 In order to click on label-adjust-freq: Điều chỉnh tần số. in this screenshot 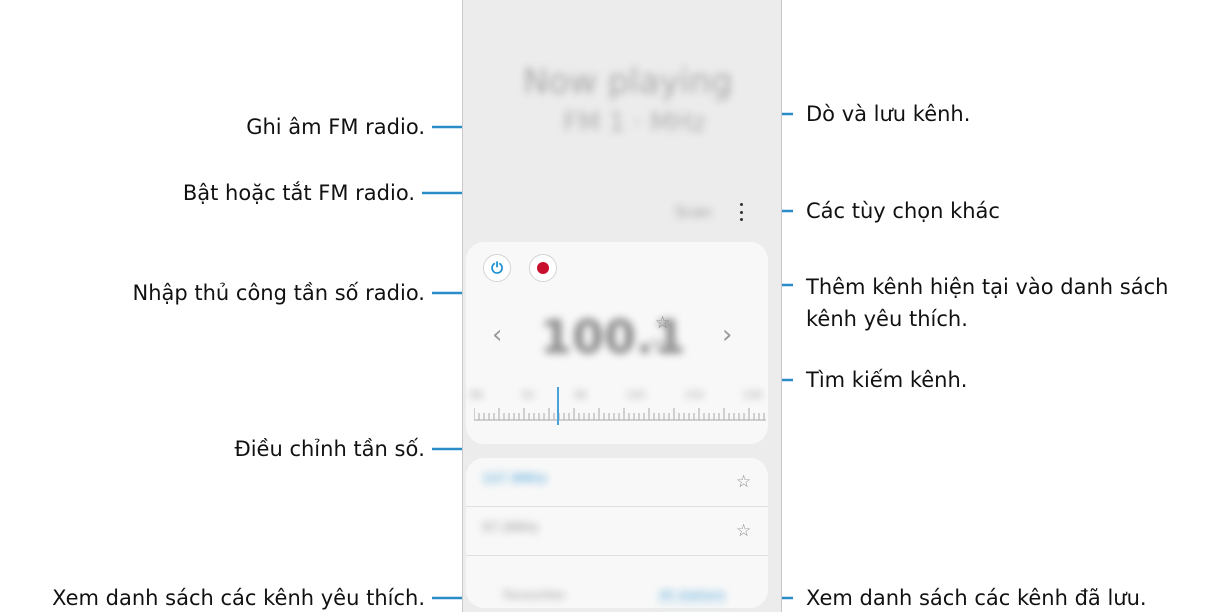, I will do `click(329, 449)`.